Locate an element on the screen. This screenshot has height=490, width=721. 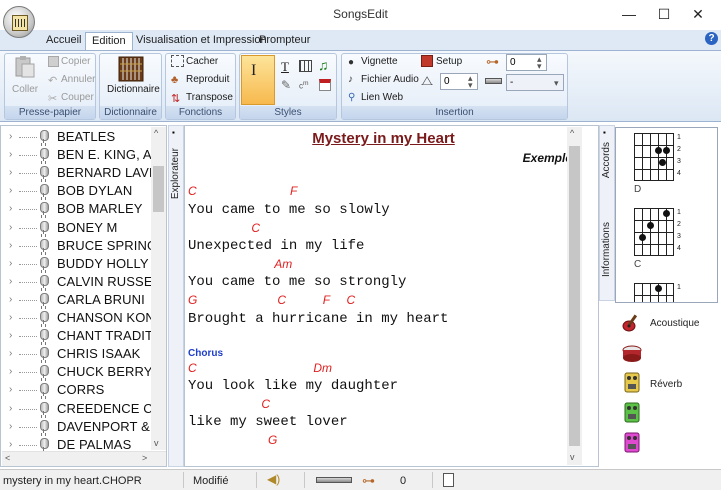
tab-prompteur: Prompteur is located at coordinates (284, 41).